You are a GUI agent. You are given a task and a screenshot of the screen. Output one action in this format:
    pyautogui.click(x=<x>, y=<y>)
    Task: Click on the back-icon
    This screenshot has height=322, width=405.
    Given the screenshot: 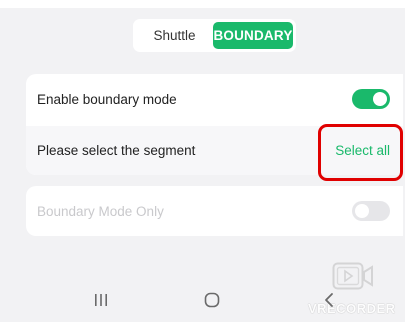 What is the action you would take?
    pyautogui.click(x=329, y=302)
    